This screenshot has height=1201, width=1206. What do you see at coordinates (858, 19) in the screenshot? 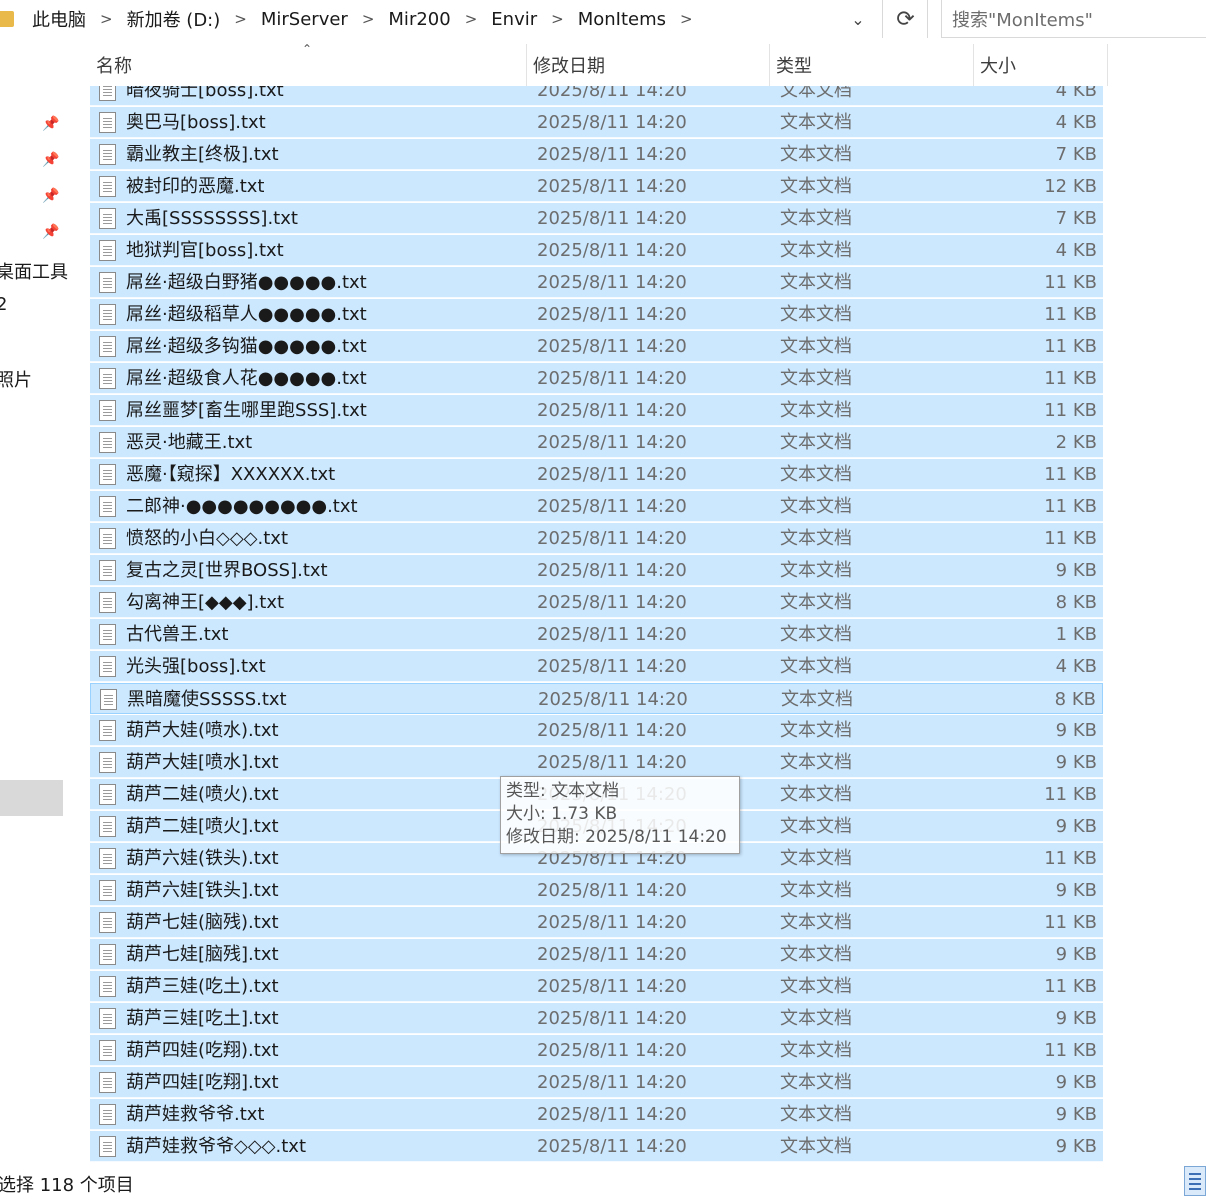
I see `chevron-down-icon: ⌄` at bounding box center [858, 19].